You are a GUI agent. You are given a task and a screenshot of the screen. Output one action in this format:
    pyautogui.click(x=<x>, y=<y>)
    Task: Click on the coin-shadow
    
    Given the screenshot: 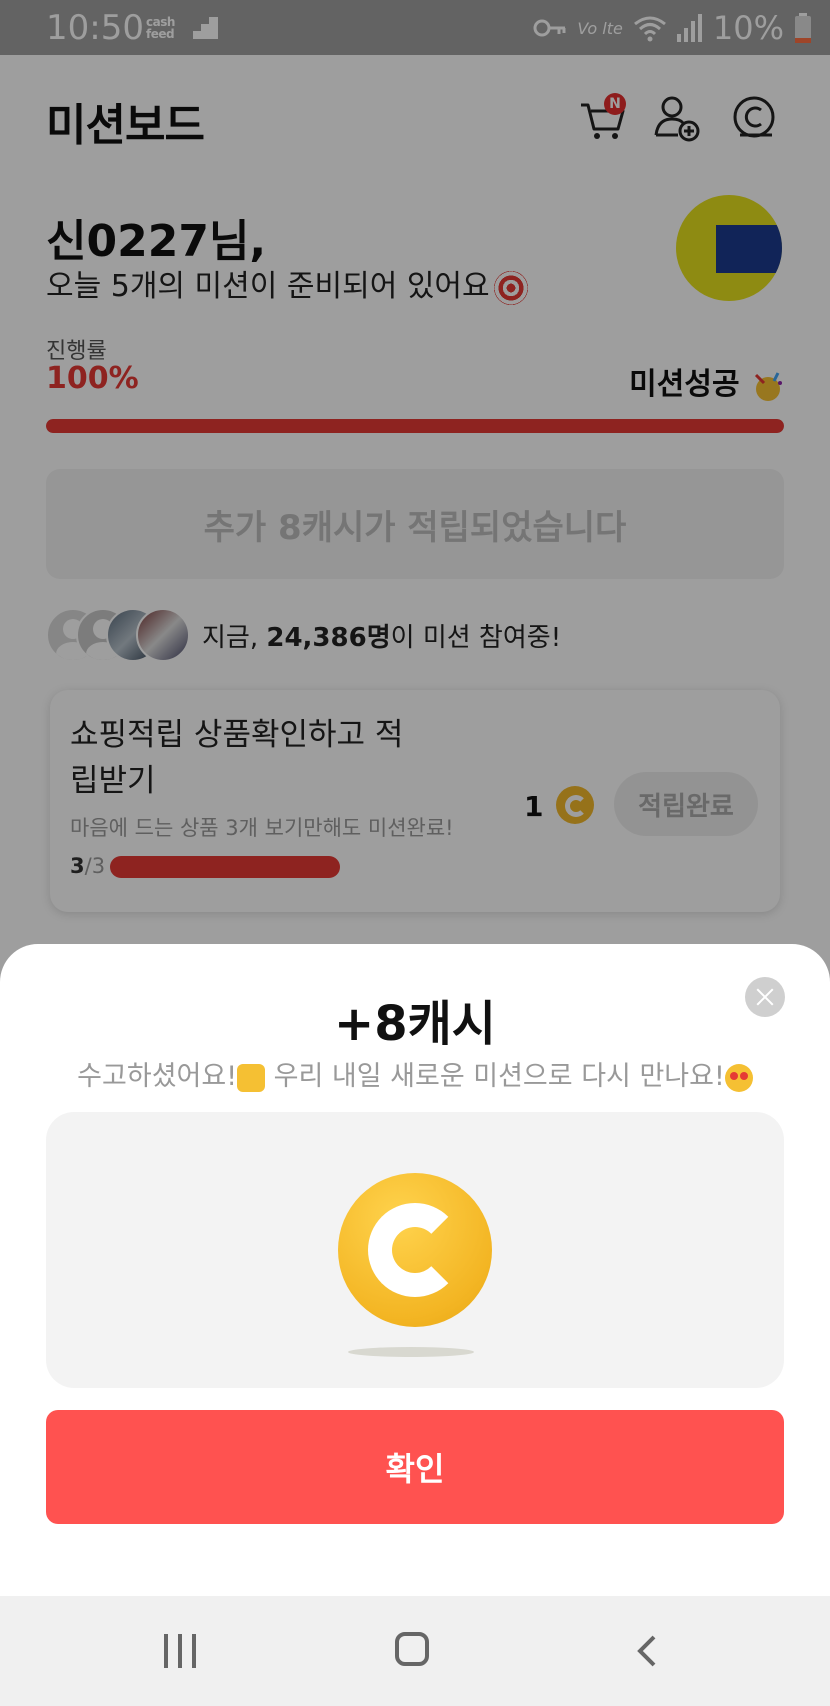 What is the action you would take?
    pyautogui.click(x=411, y=1352)
    